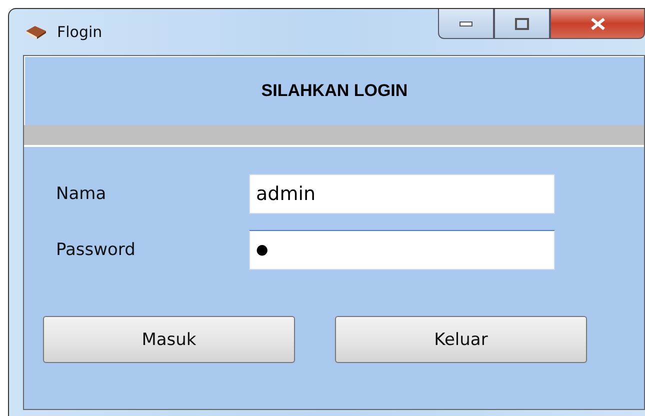 This screenshot has width=645, height=416. I want to click on action-button: Masuk, so click(169, 339).